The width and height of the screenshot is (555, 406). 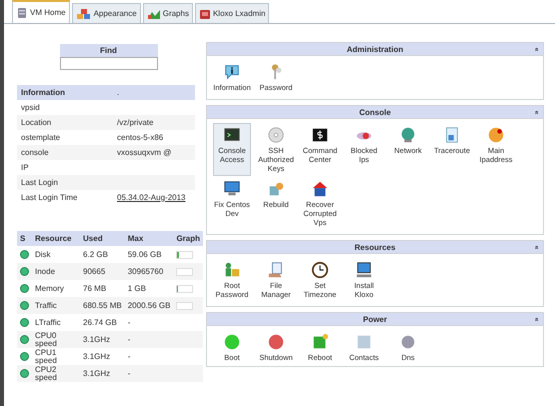 I want to click on table-cell: 6.2 GB, so click(x=102, y=254).